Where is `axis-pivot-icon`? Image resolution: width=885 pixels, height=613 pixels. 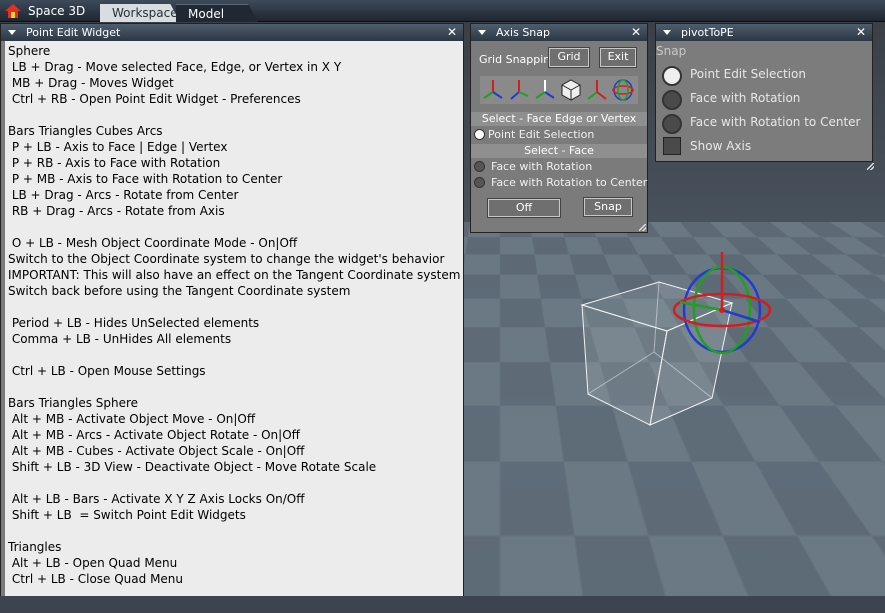 axis-pivot-icon is located at coordinates (597, 90).